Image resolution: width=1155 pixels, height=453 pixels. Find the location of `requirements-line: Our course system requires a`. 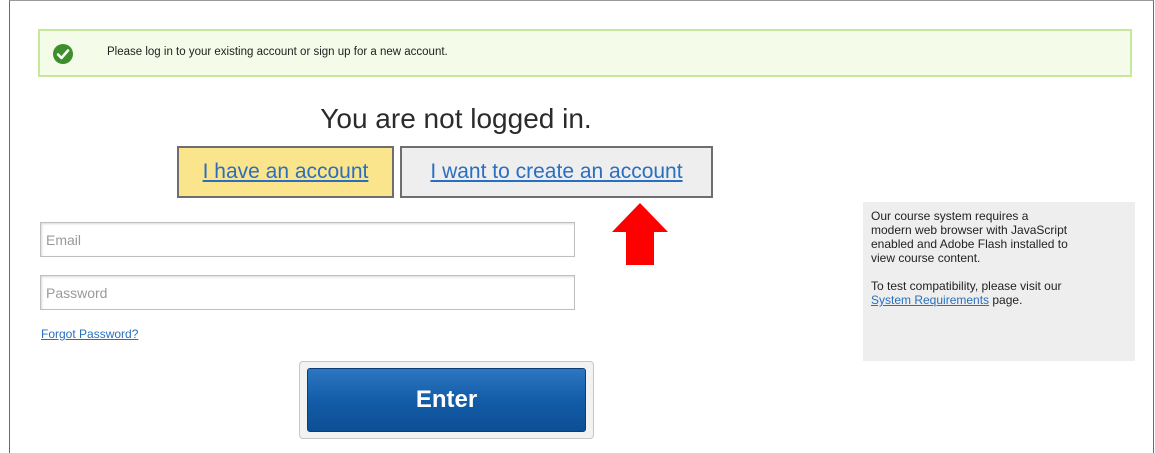

requirements-line: Our course system requires a is located at coordinates (950, 216).